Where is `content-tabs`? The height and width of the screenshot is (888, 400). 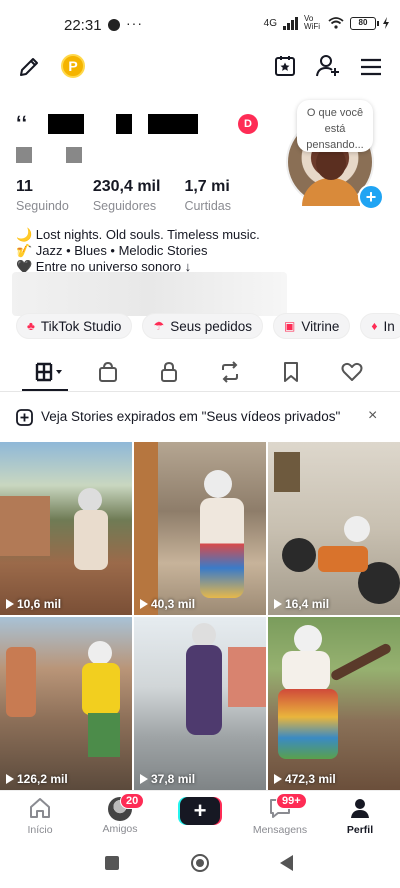
content-tabs is located at coordinates (200, 372).